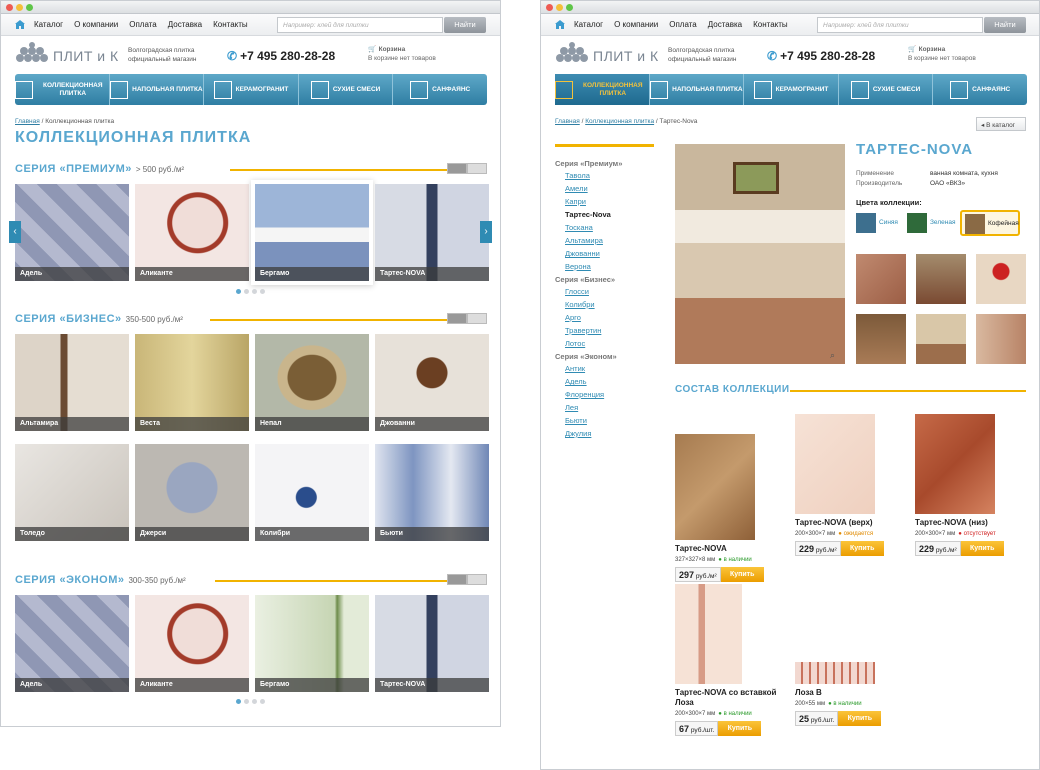 The height and width of the screenshot is (770, 1040). What do you see at coordinates (619, 121) in the screenshot?
I see `breadcrumb-collection: Коллекционная плитка` at bounding box center [619, 121].